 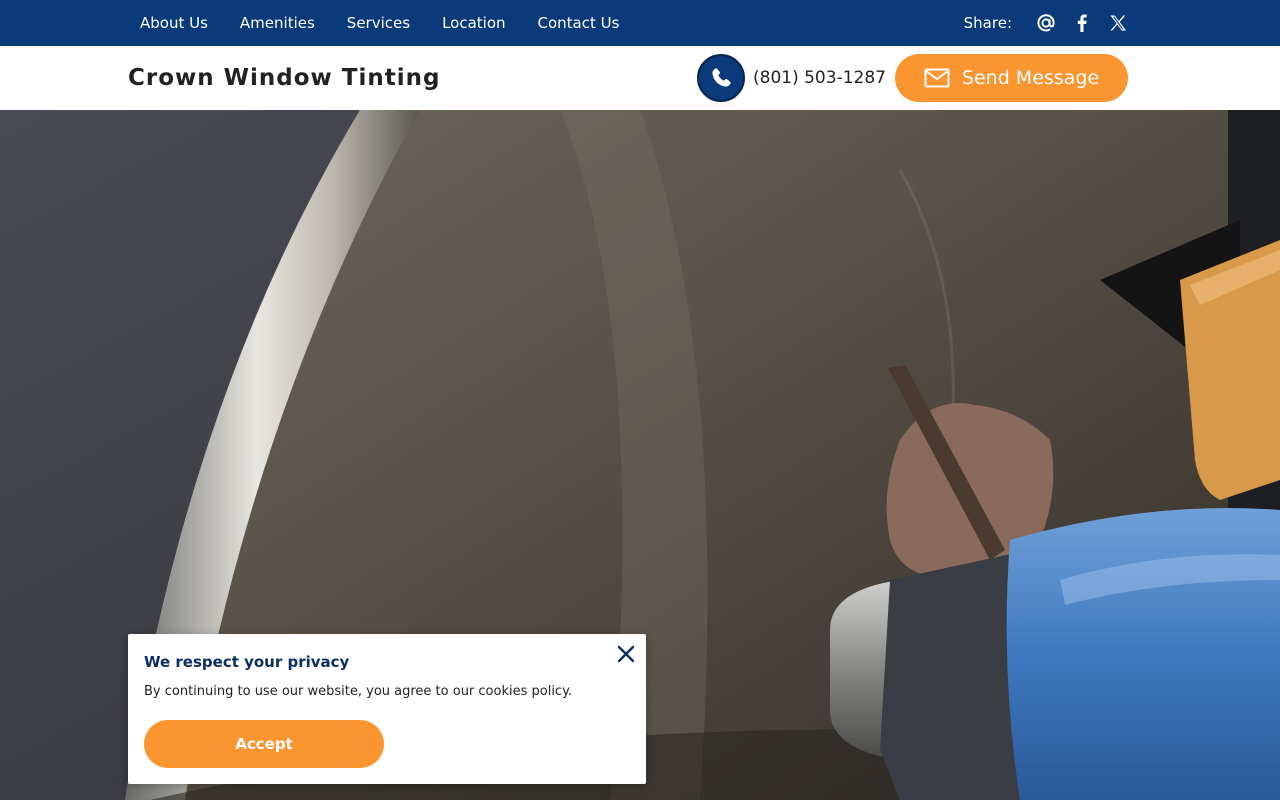 I want to click on phone-contact: (801) 503-1287, so click(x=791, y=78).